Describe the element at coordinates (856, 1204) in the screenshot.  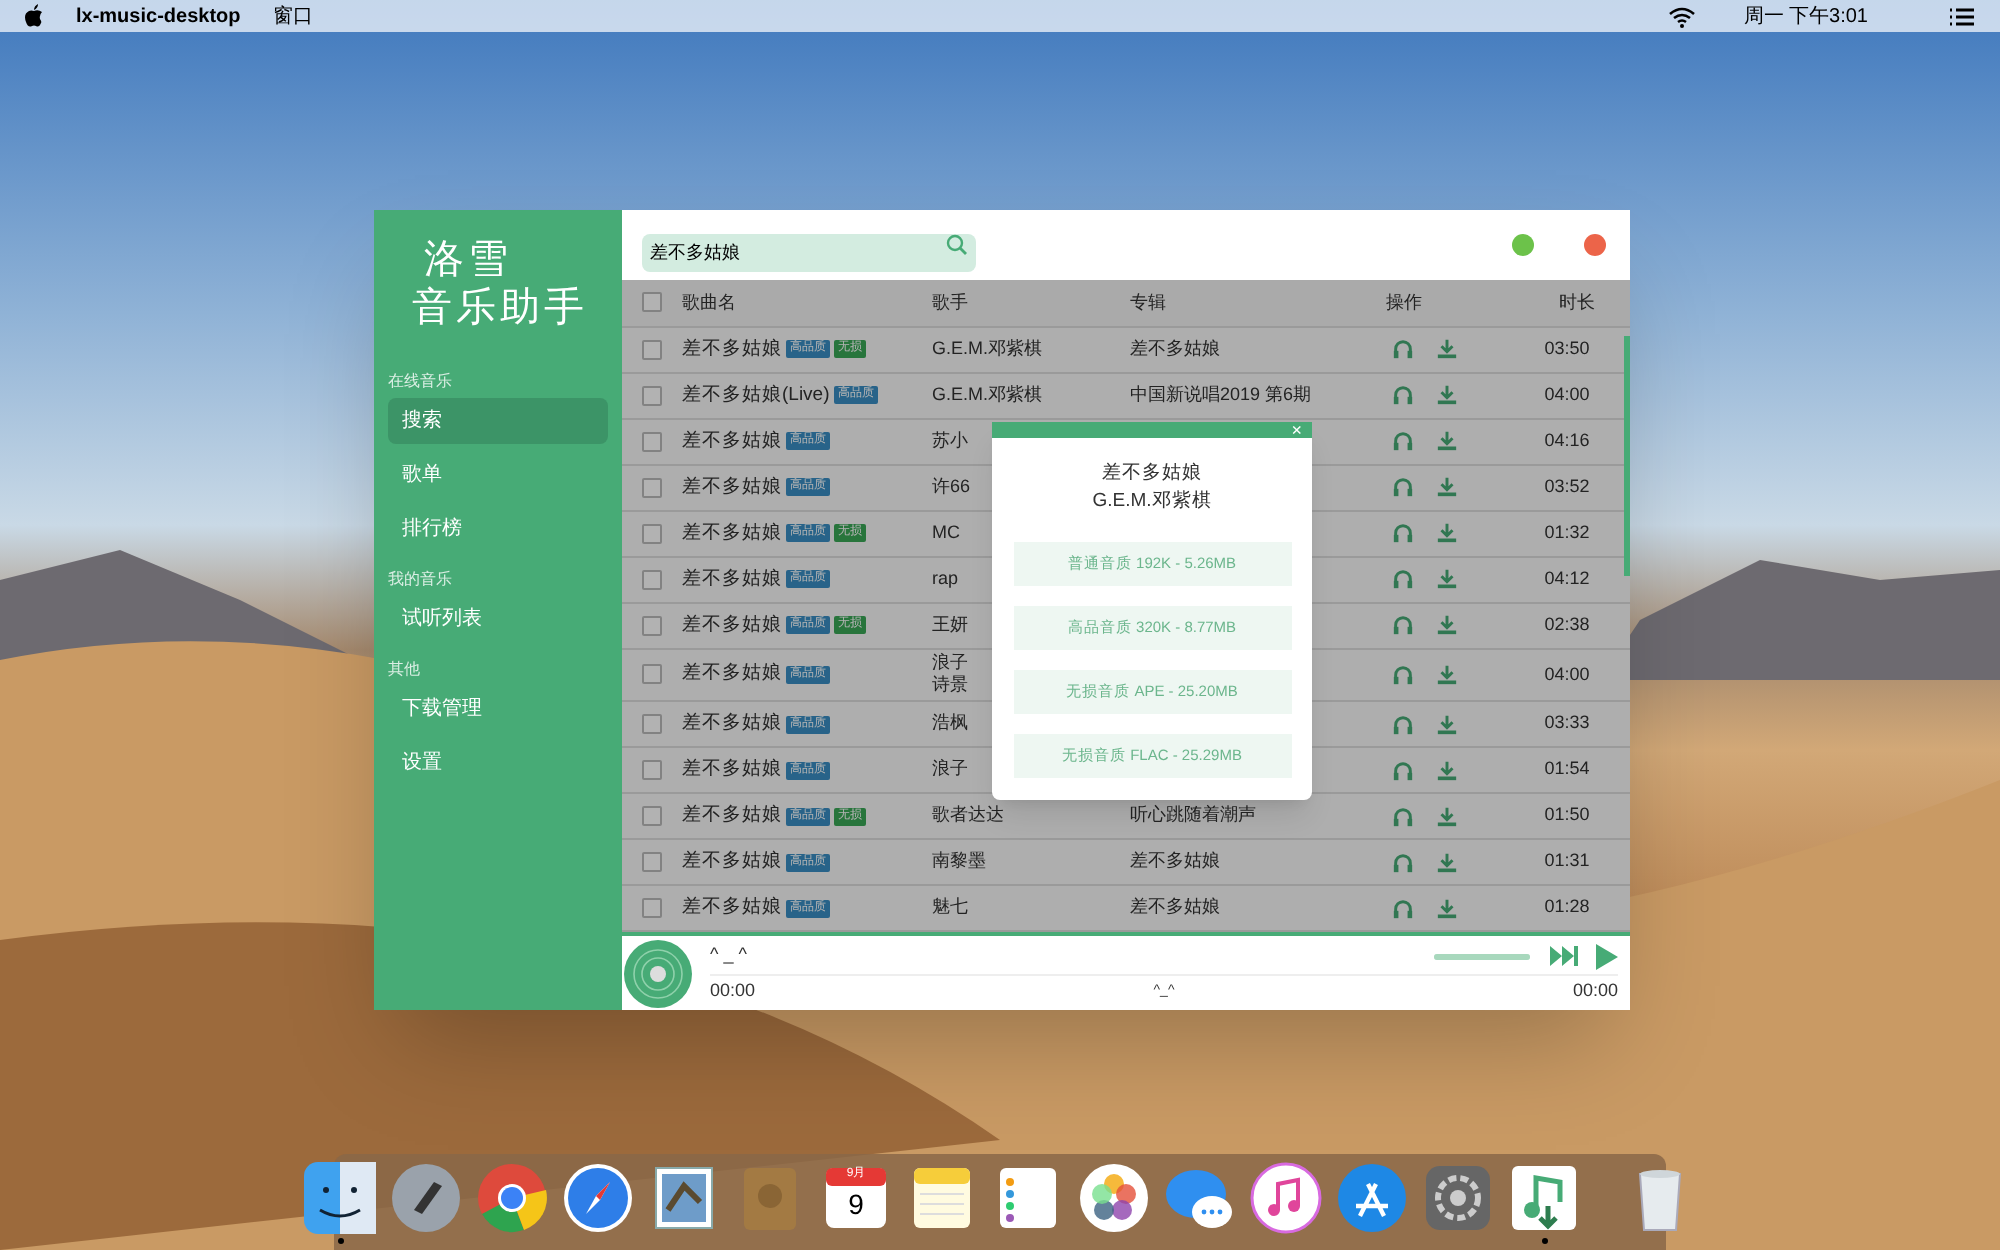
I see `calendar-day: 9` at that location.